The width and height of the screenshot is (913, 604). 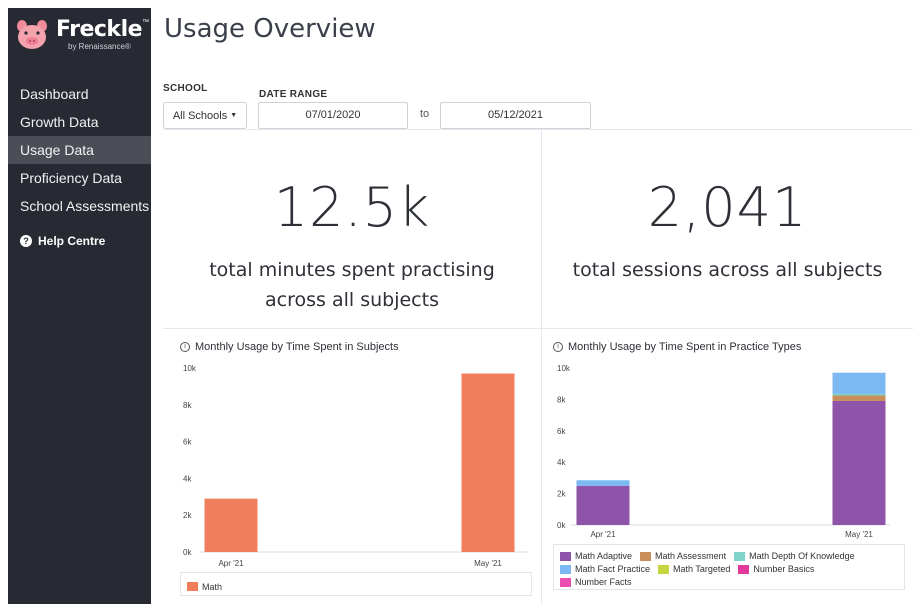 What do you see at coordinates (356, 584) in the screenshot?
I see `legend-subjects: Math` at bounding box center [356, 584].